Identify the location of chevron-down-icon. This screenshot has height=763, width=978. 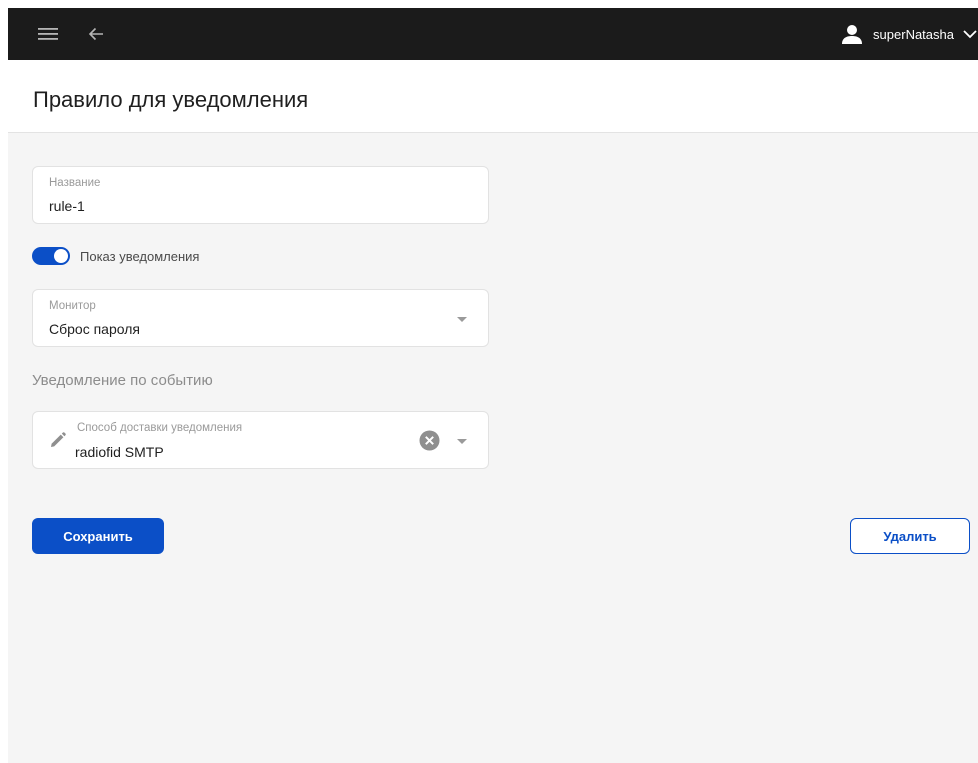
(970, 34).